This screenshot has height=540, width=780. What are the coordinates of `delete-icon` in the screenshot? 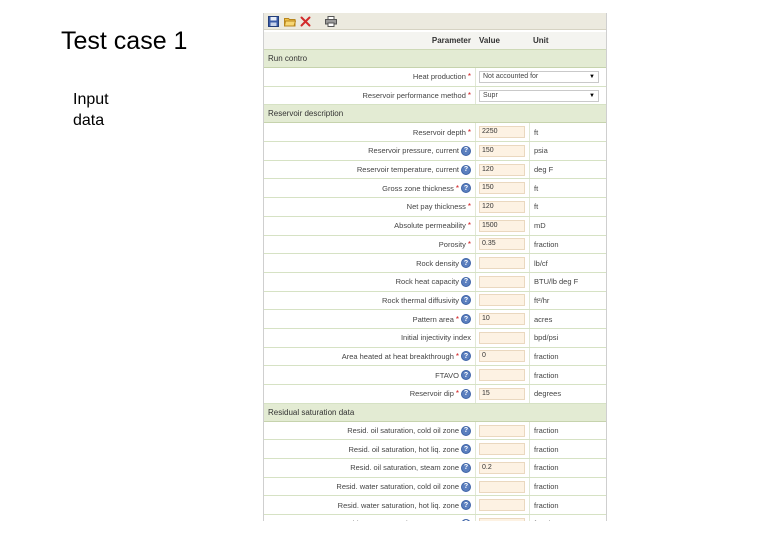 It's located at (305, 21).